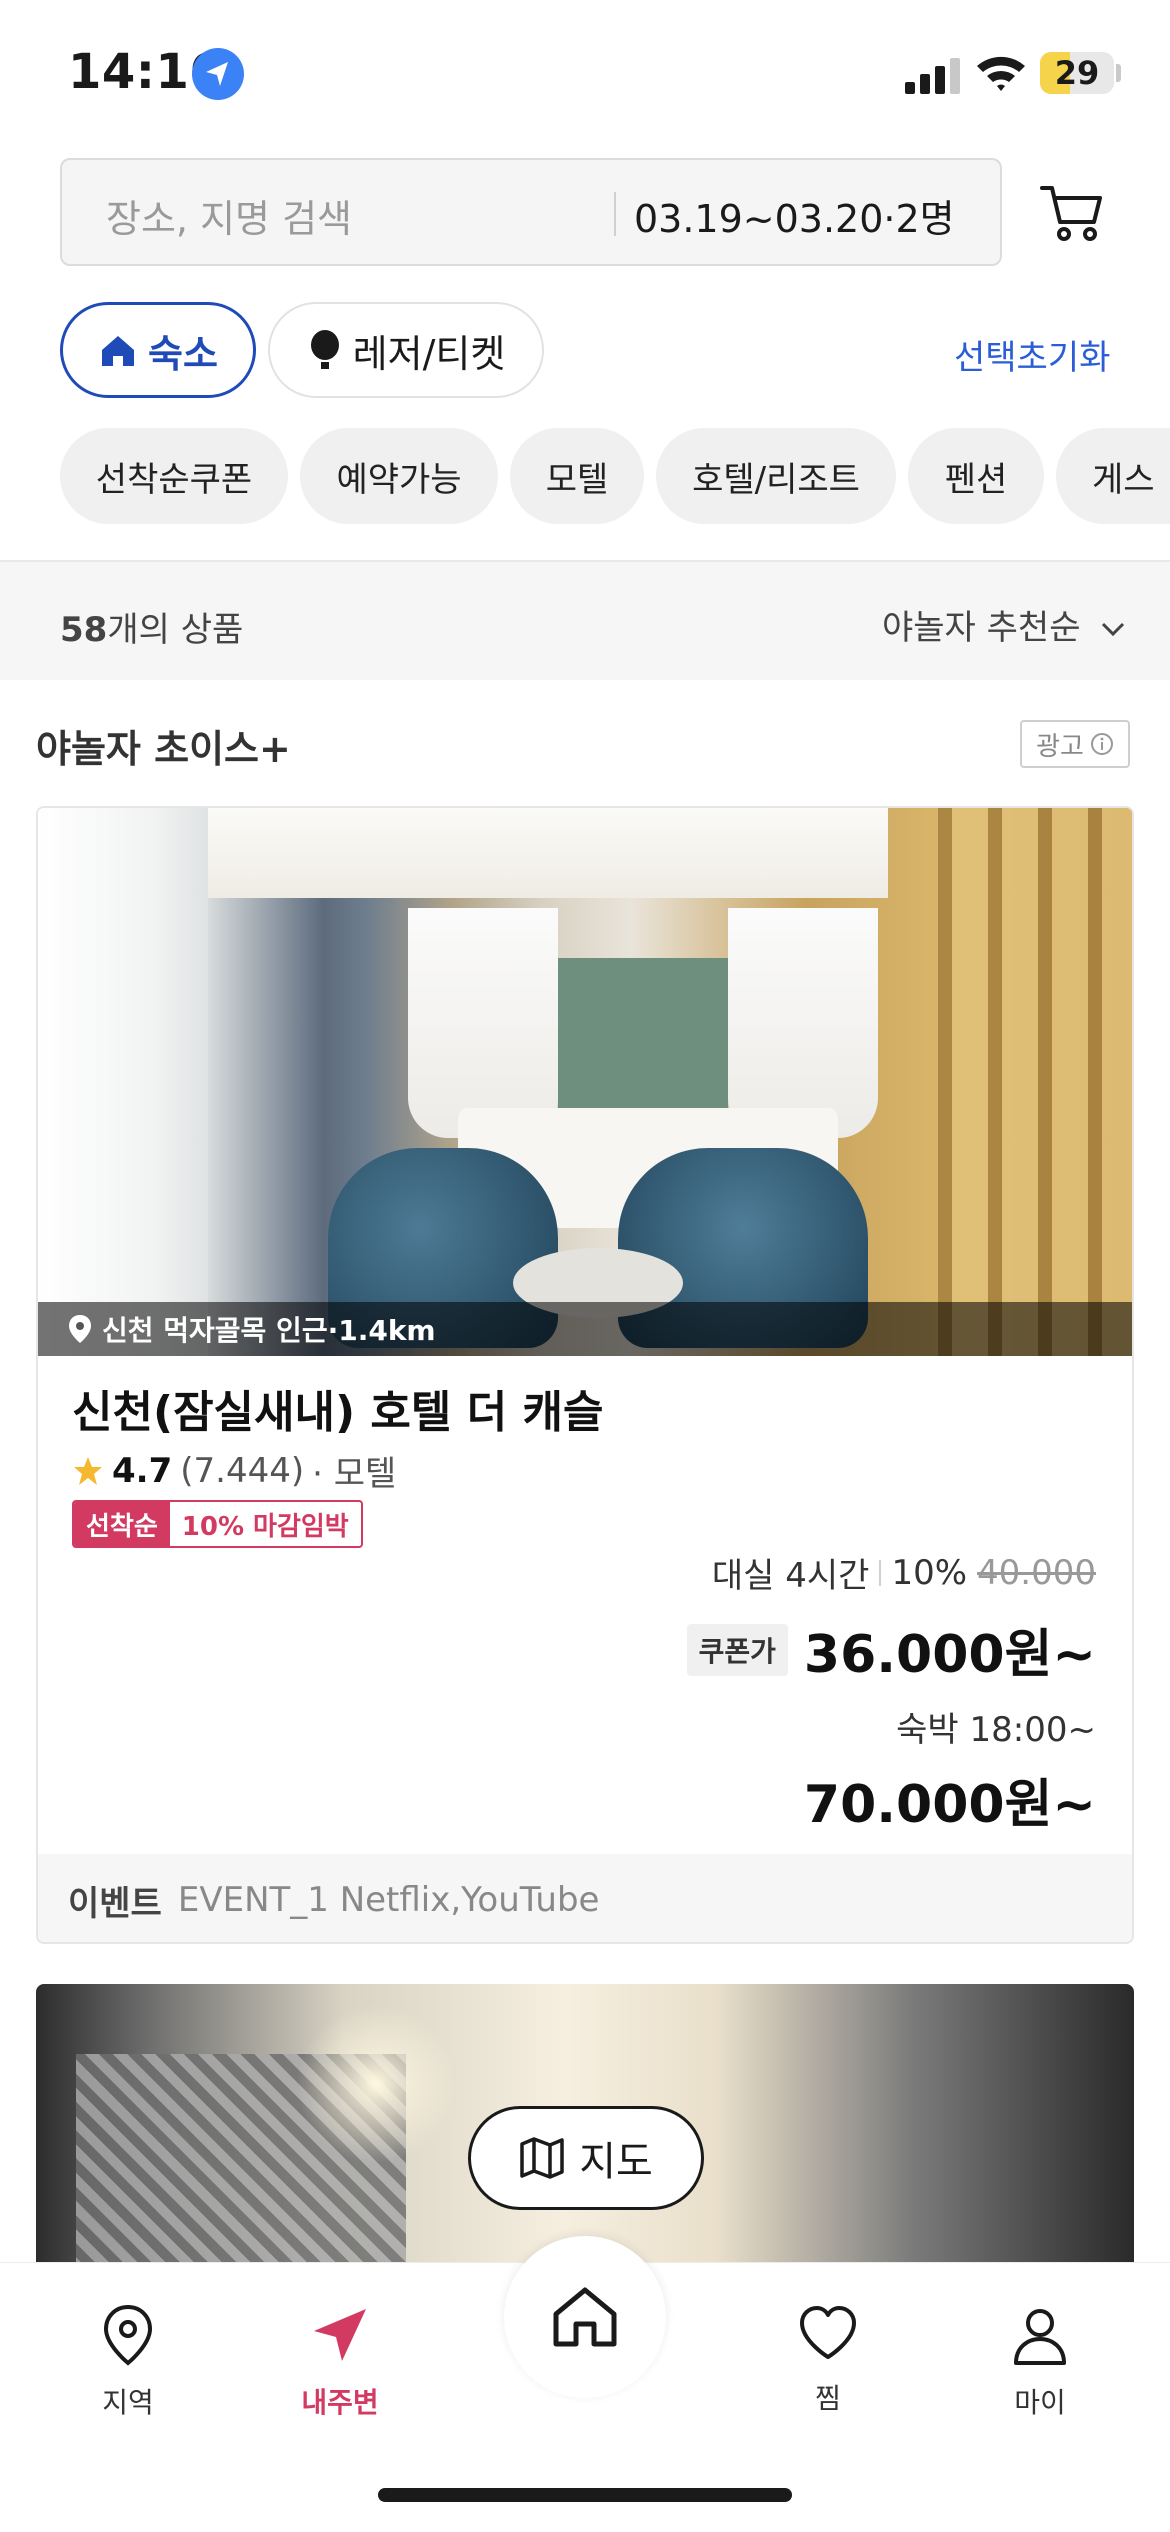 The image size is (1170, 2532). Describe the element at coordinates (615, 214) in the screenshot. I see `search-divider` at that location.